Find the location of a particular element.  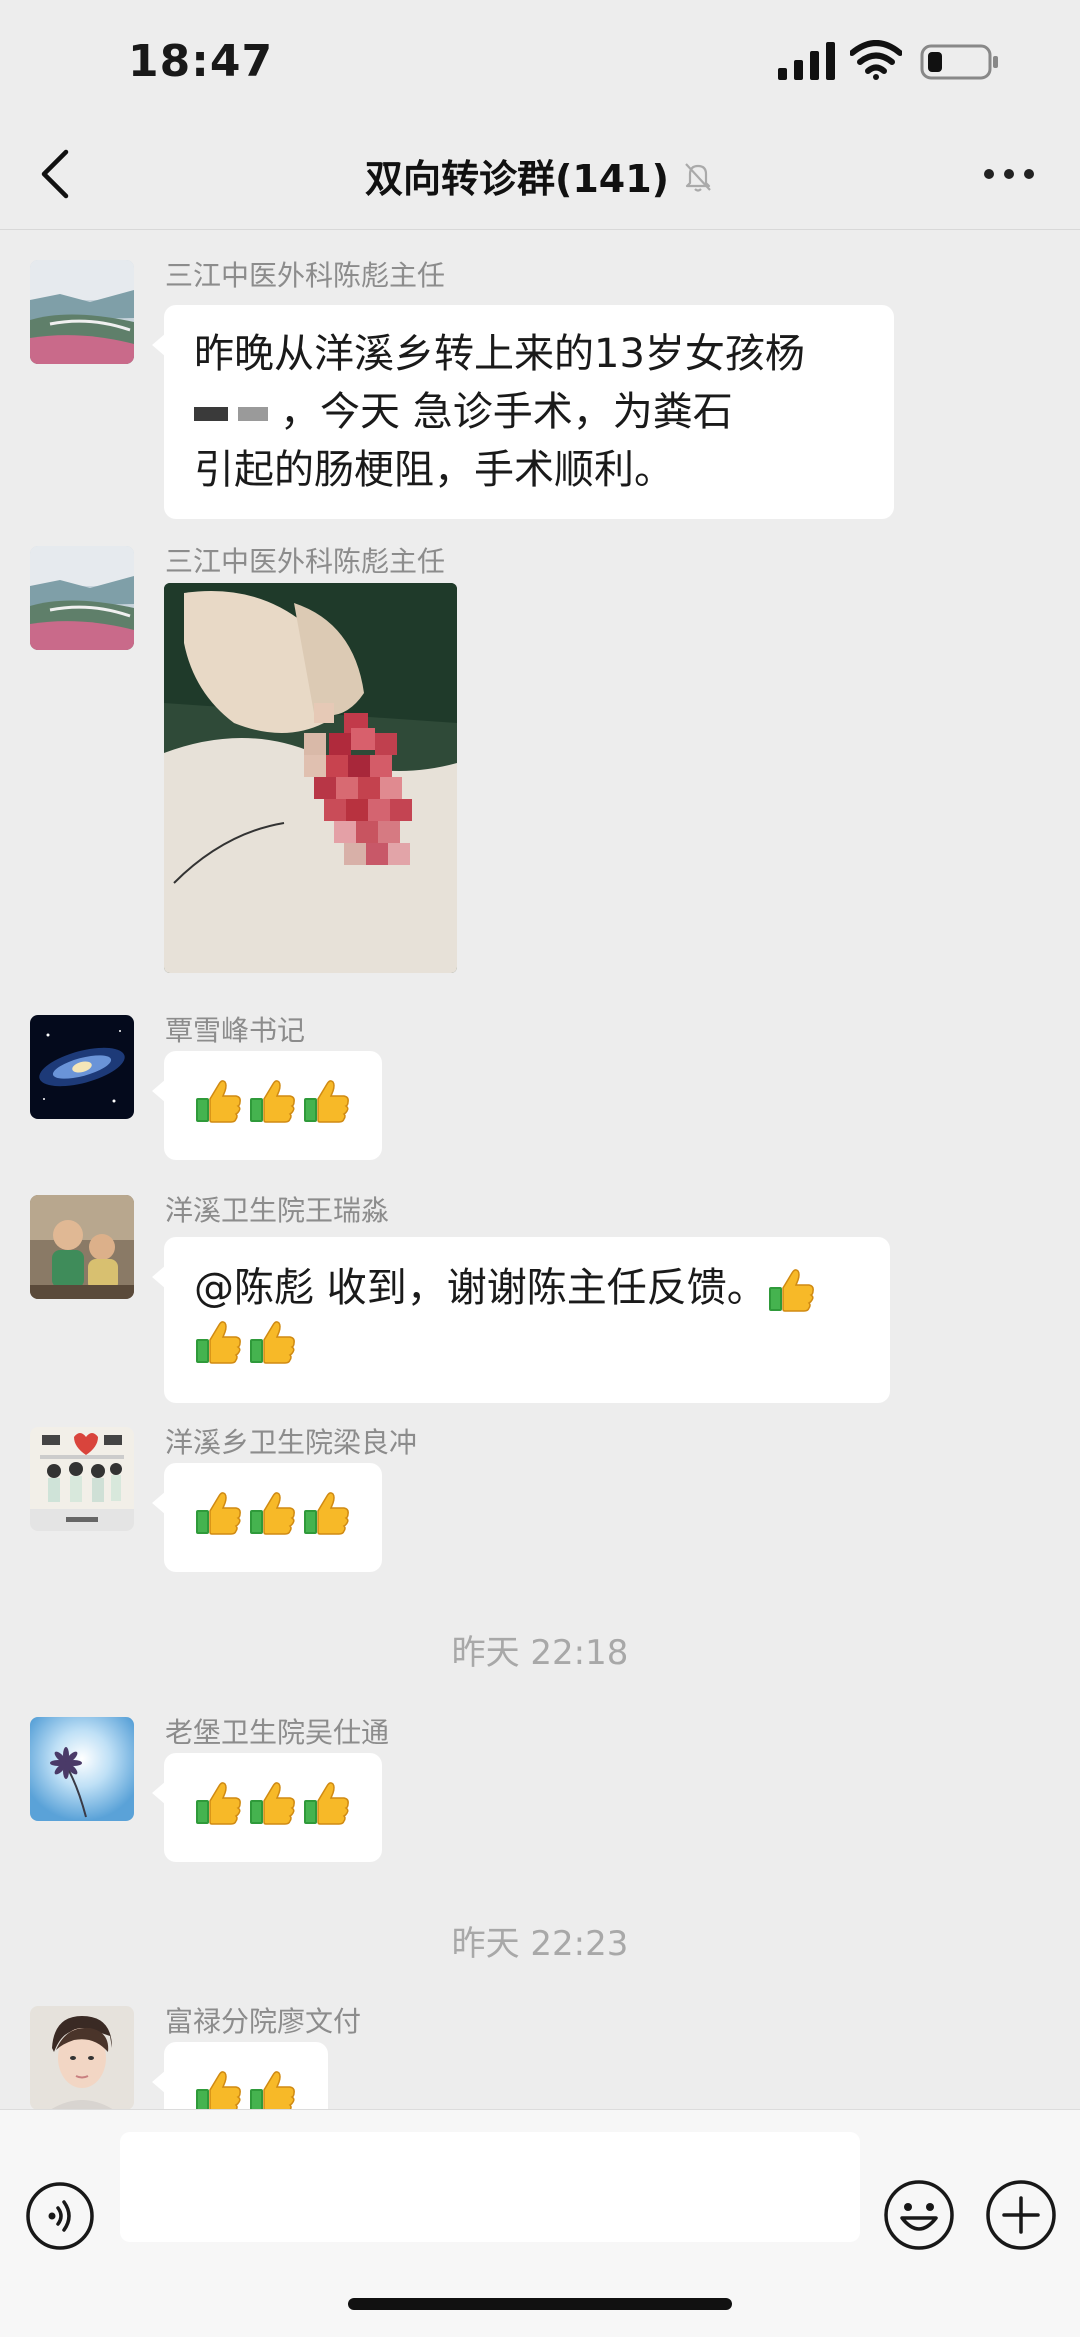

sender-name: 洋溪乡卫生院梁良冲 is located at coordinates (291, 1442).